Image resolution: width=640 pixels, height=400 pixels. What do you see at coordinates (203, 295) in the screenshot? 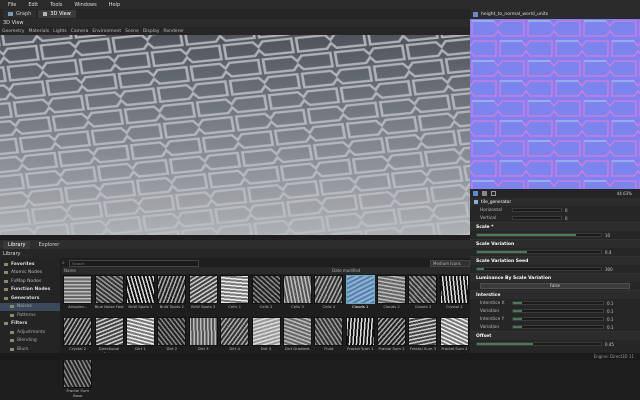
I see `library-thumbnail: BnW Spots 3` at bounding box center [203, 295].